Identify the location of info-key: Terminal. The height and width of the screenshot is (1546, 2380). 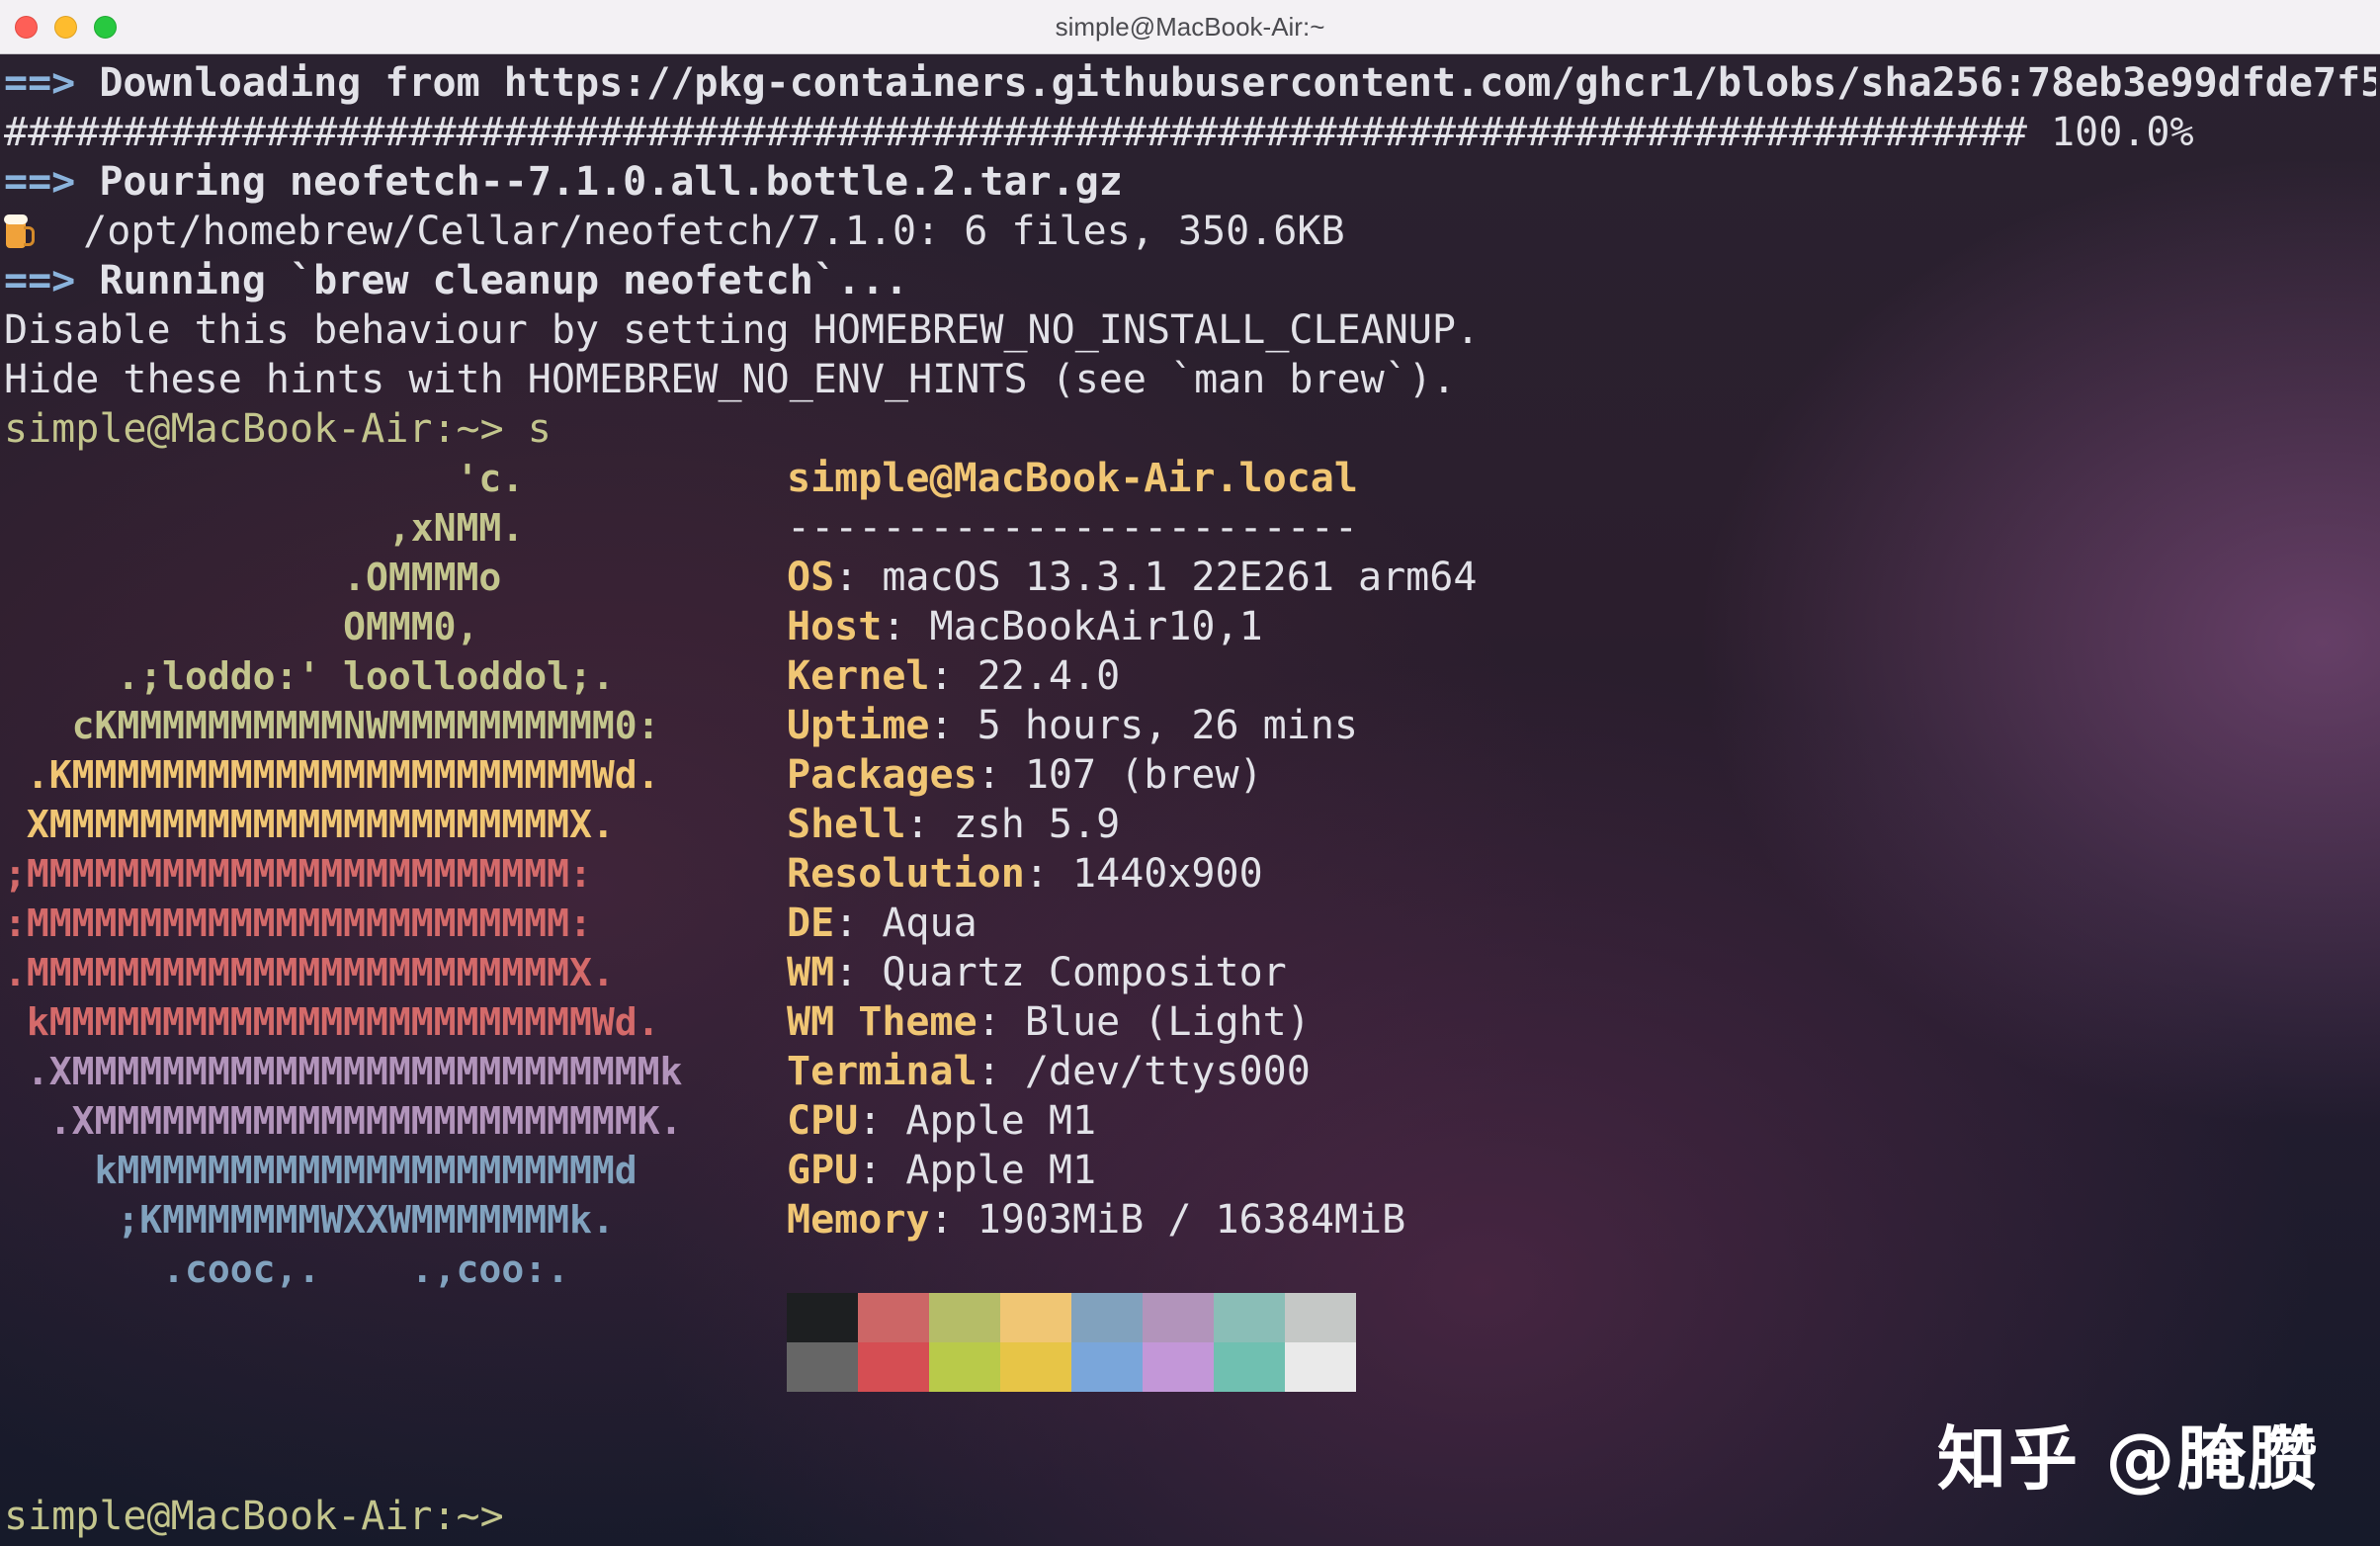
(882, 1071).